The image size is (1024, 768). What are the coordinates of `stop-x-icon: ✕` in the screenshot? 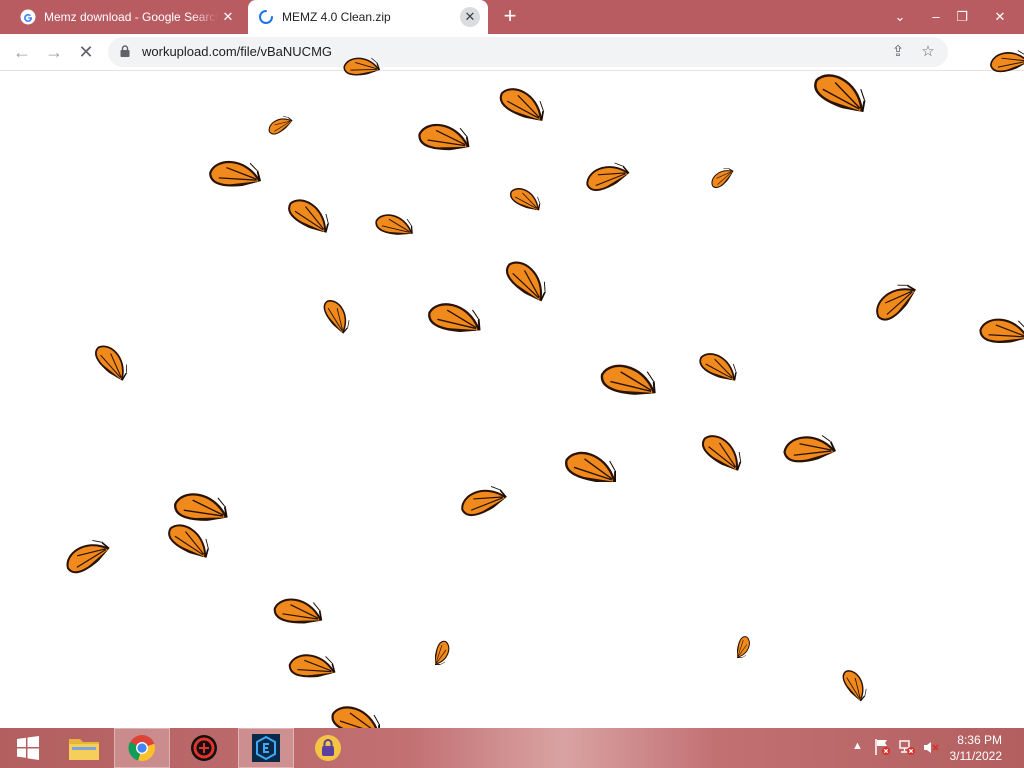 It's located at (86, 52).